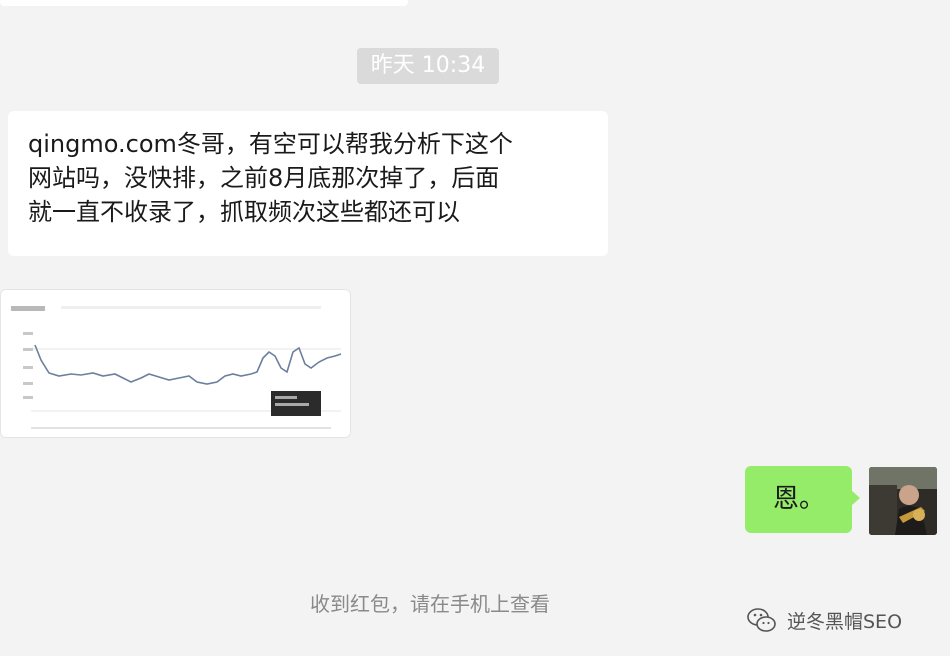  Describe the element at coordinates (428, 66) in the screenshot. I see `chat-timestamp: 昨天 10:34` at that location.